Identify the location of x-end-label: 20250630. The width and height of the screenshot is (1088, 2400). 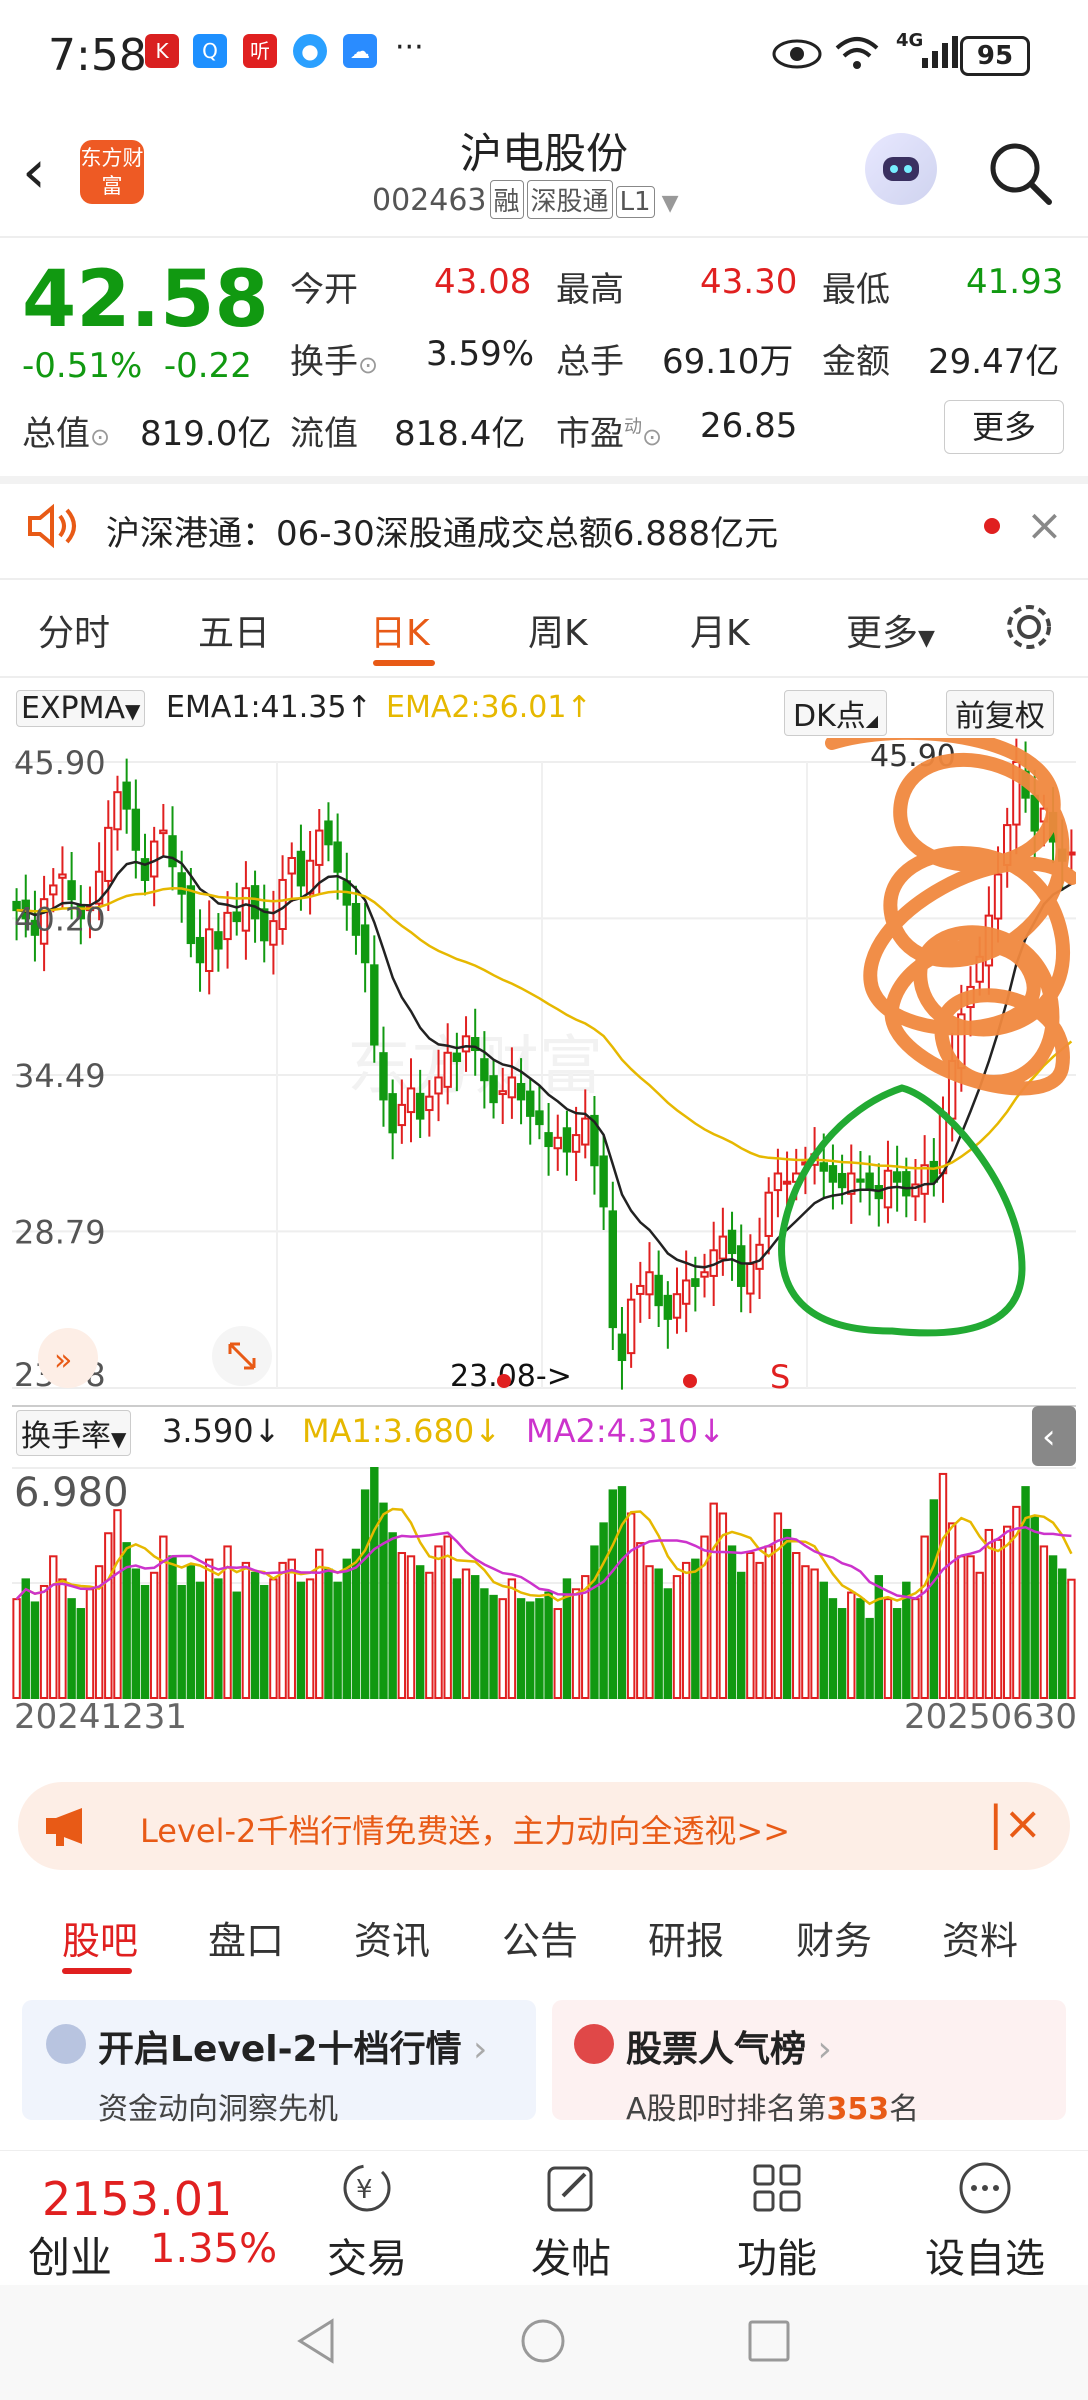
(990, 1717).